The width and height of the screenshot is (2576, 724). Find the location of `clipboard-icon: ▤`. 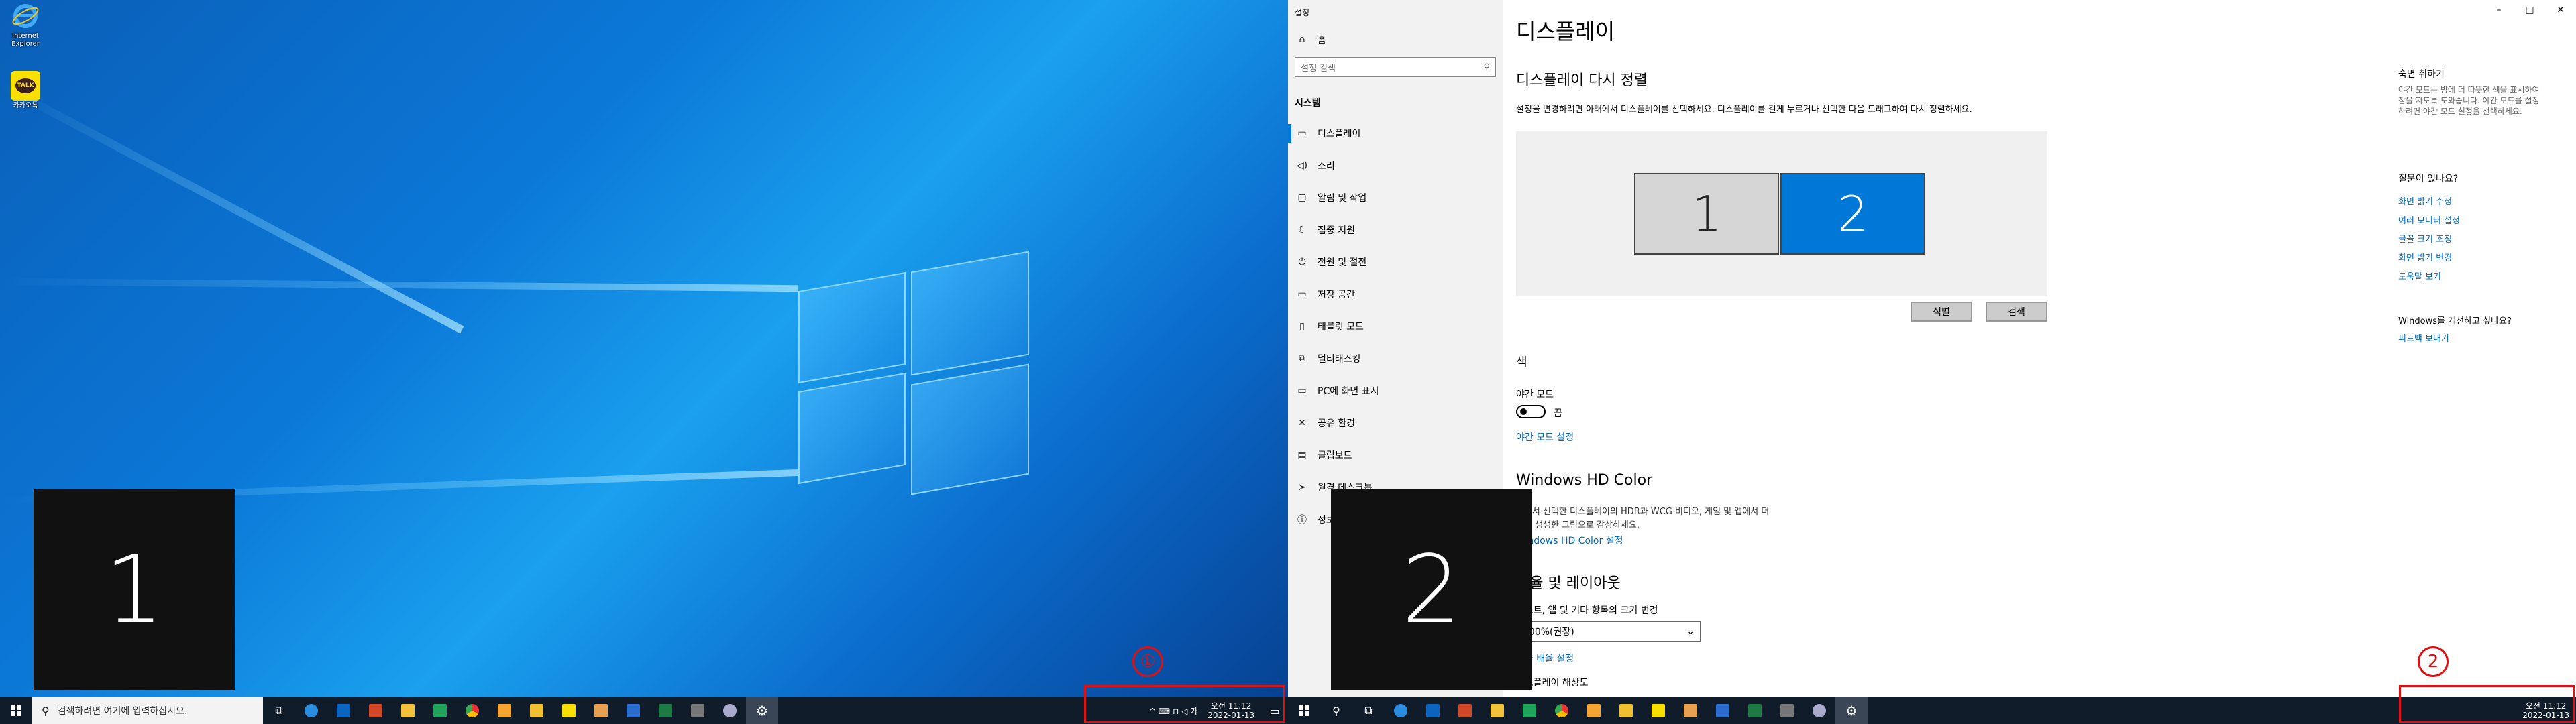

clipboard-icon: ▤ is located at coordinates (1302, 455).